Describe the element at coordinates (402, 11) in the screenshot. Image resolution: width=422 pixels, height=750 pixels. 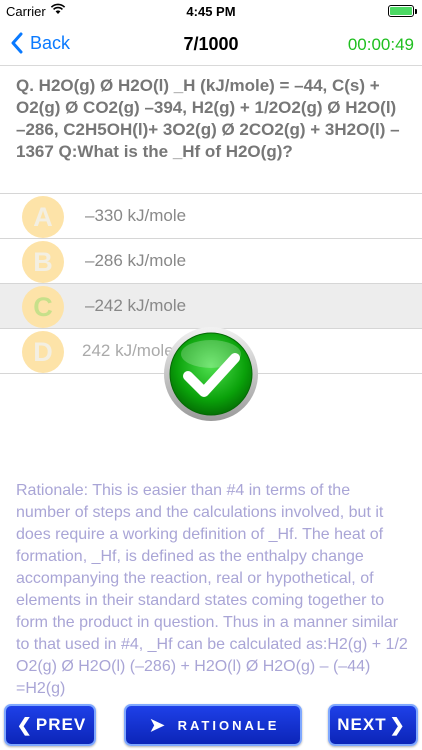
I see `battery-icon` at that location.